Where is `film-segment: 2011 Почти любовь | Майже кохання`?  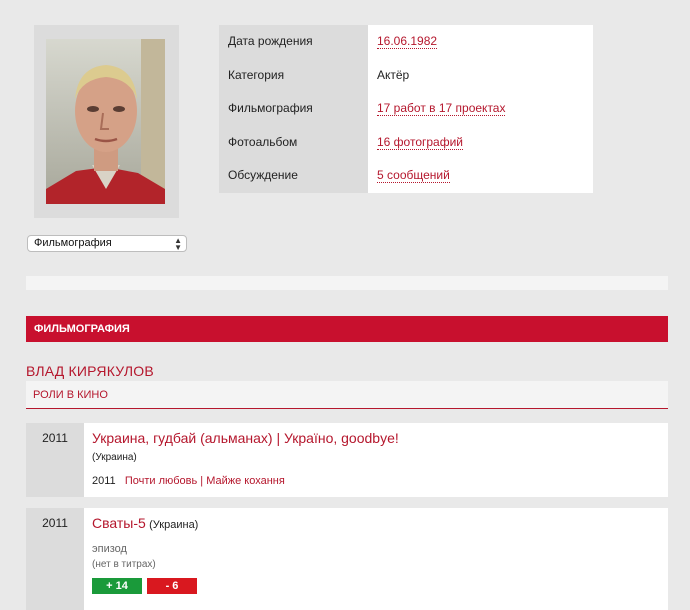
film-segment: 2011 Почти любовь | Майже кохання is located at coordinates (188, 481).